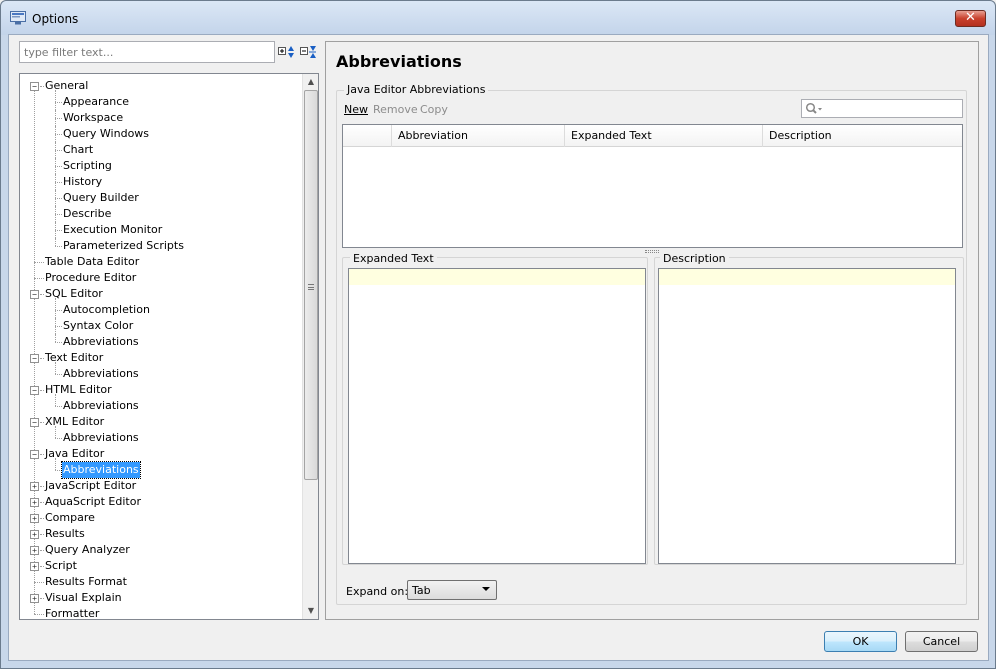 The image size is (996, 669). Describe the element at coordinates (694, 258) in the screenshot. I see `description-label: Description` at that location.